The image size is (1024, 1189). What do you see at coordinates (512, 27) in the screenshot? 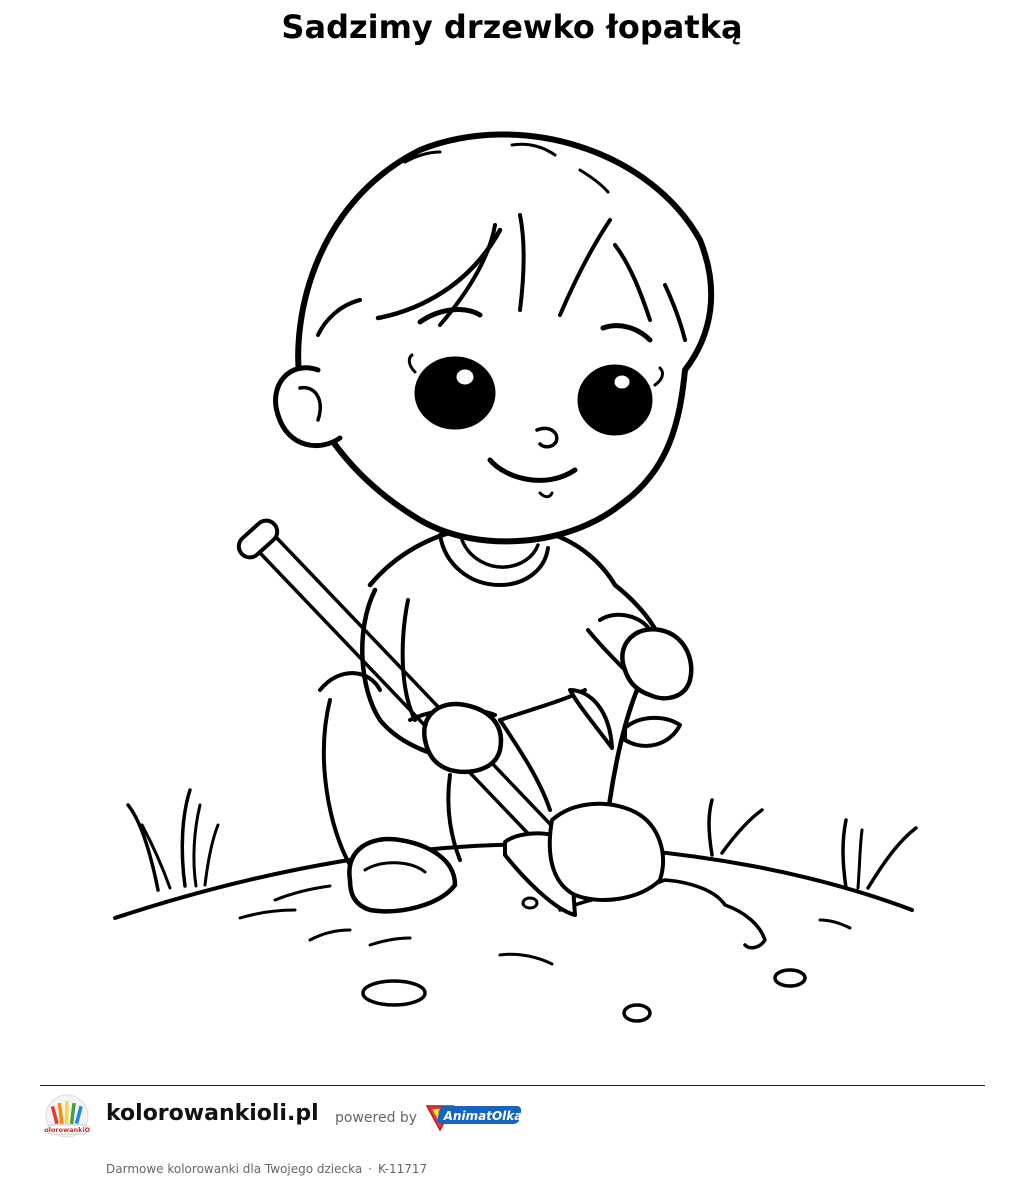
I see `page-title: Sadzimy drzewko łopatką` at bounding box center [512, 27].